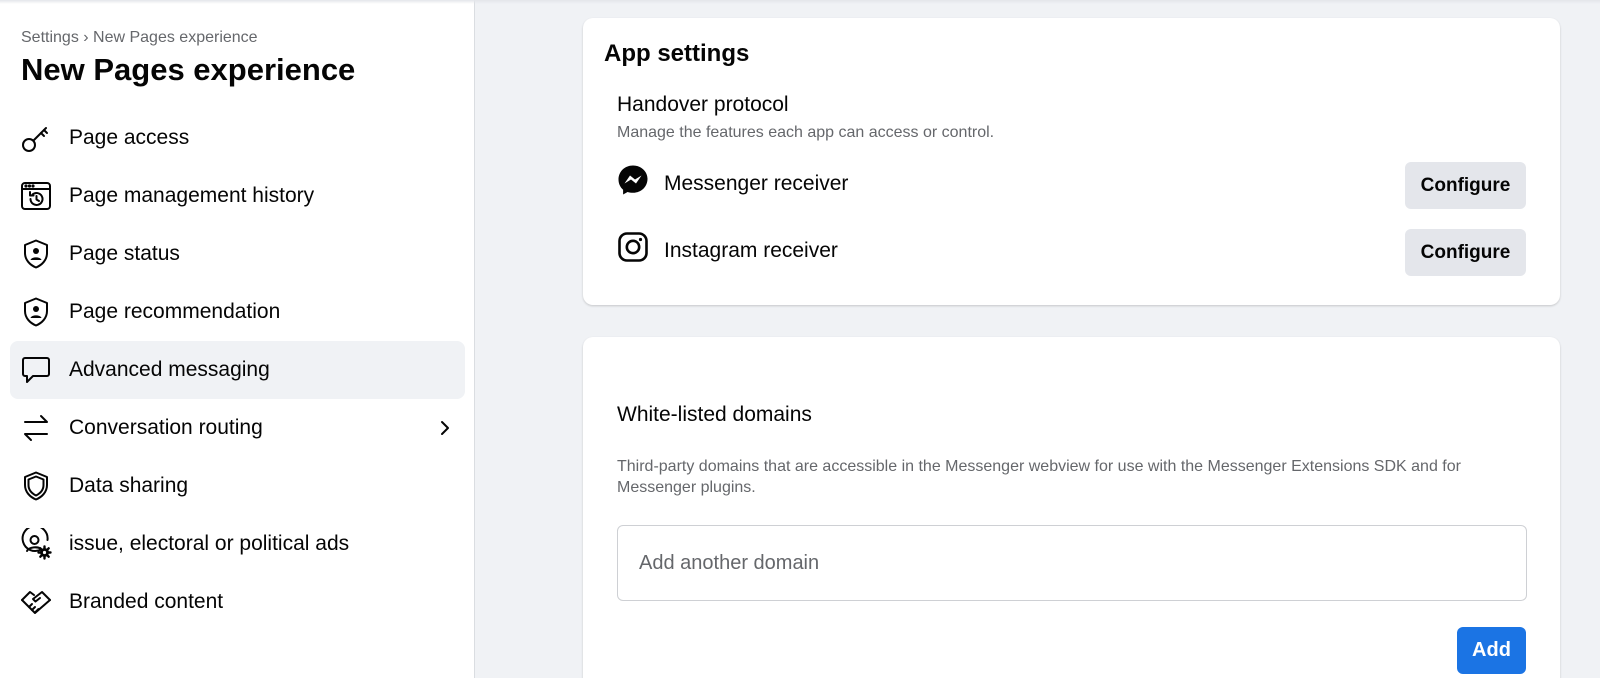 Image resolution: width=1600 pixels, height=678 pixels. I want to click on top-shadow, so click(800, 2).